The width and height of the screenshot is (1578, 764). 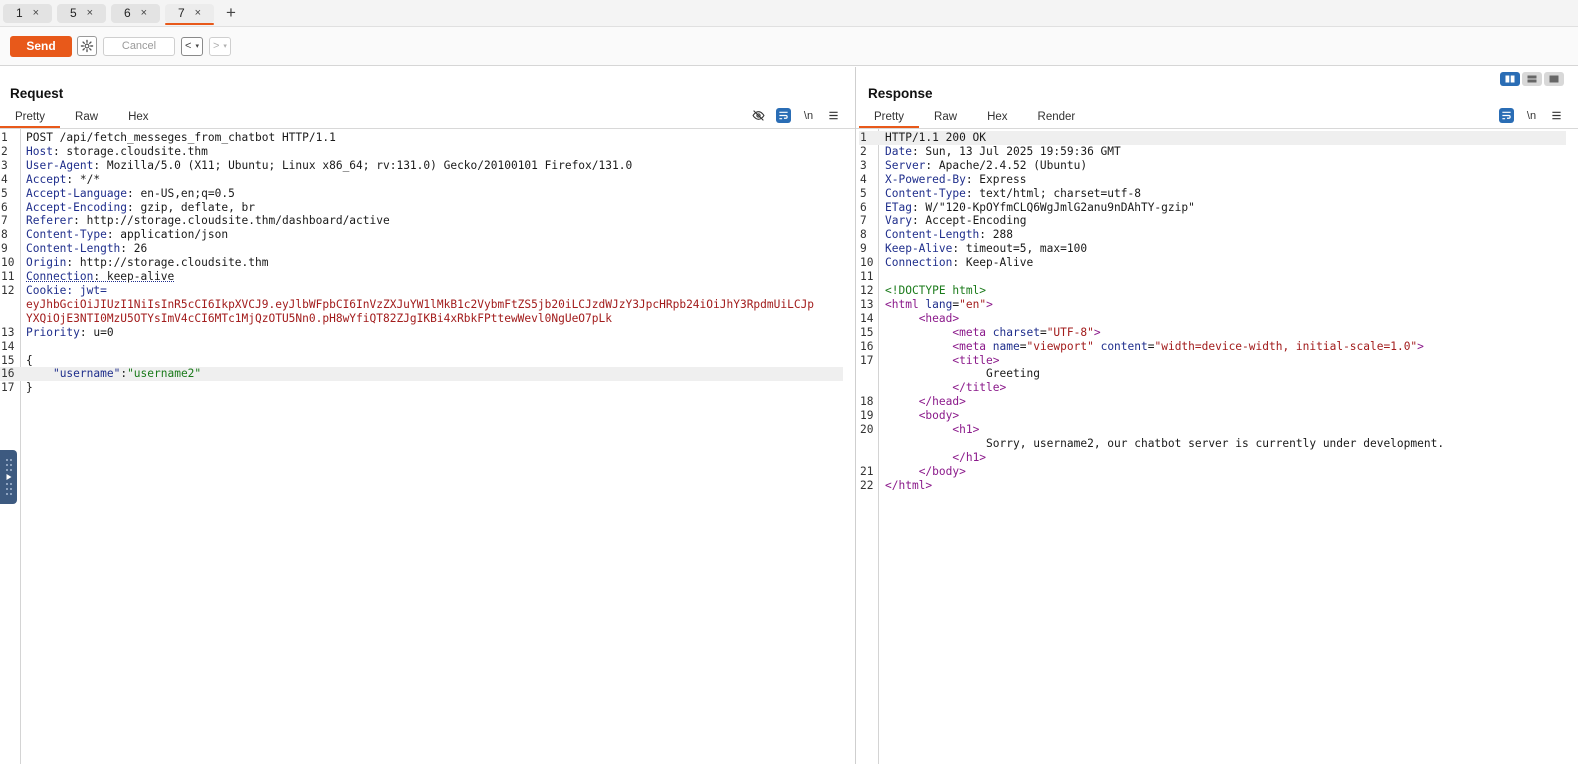 What do you see at coordinates (947, 263) in the screenshot?
I see `code-line: 10 Connection: Keep-Alive` at bounding box center [947, 263].